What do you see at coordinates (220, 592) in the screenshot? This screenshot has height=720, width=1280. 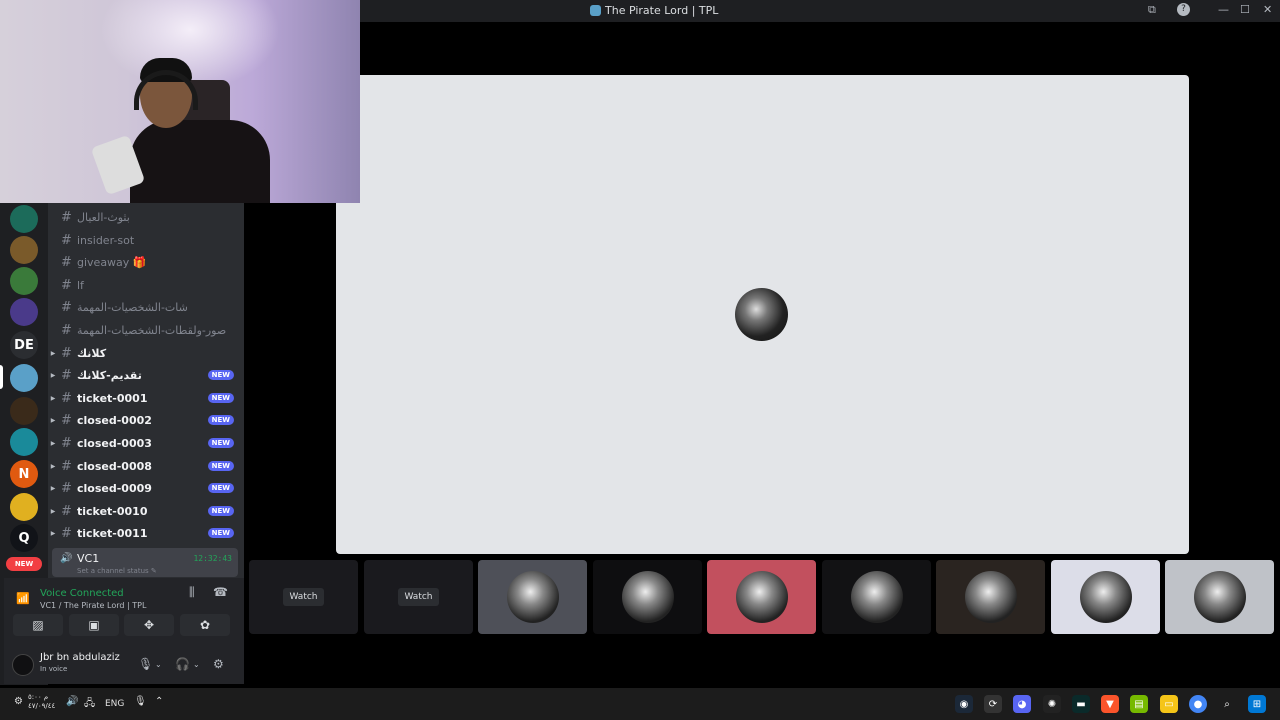 I see `disconnect-icon: ☎` at bounding box center [220, 592].